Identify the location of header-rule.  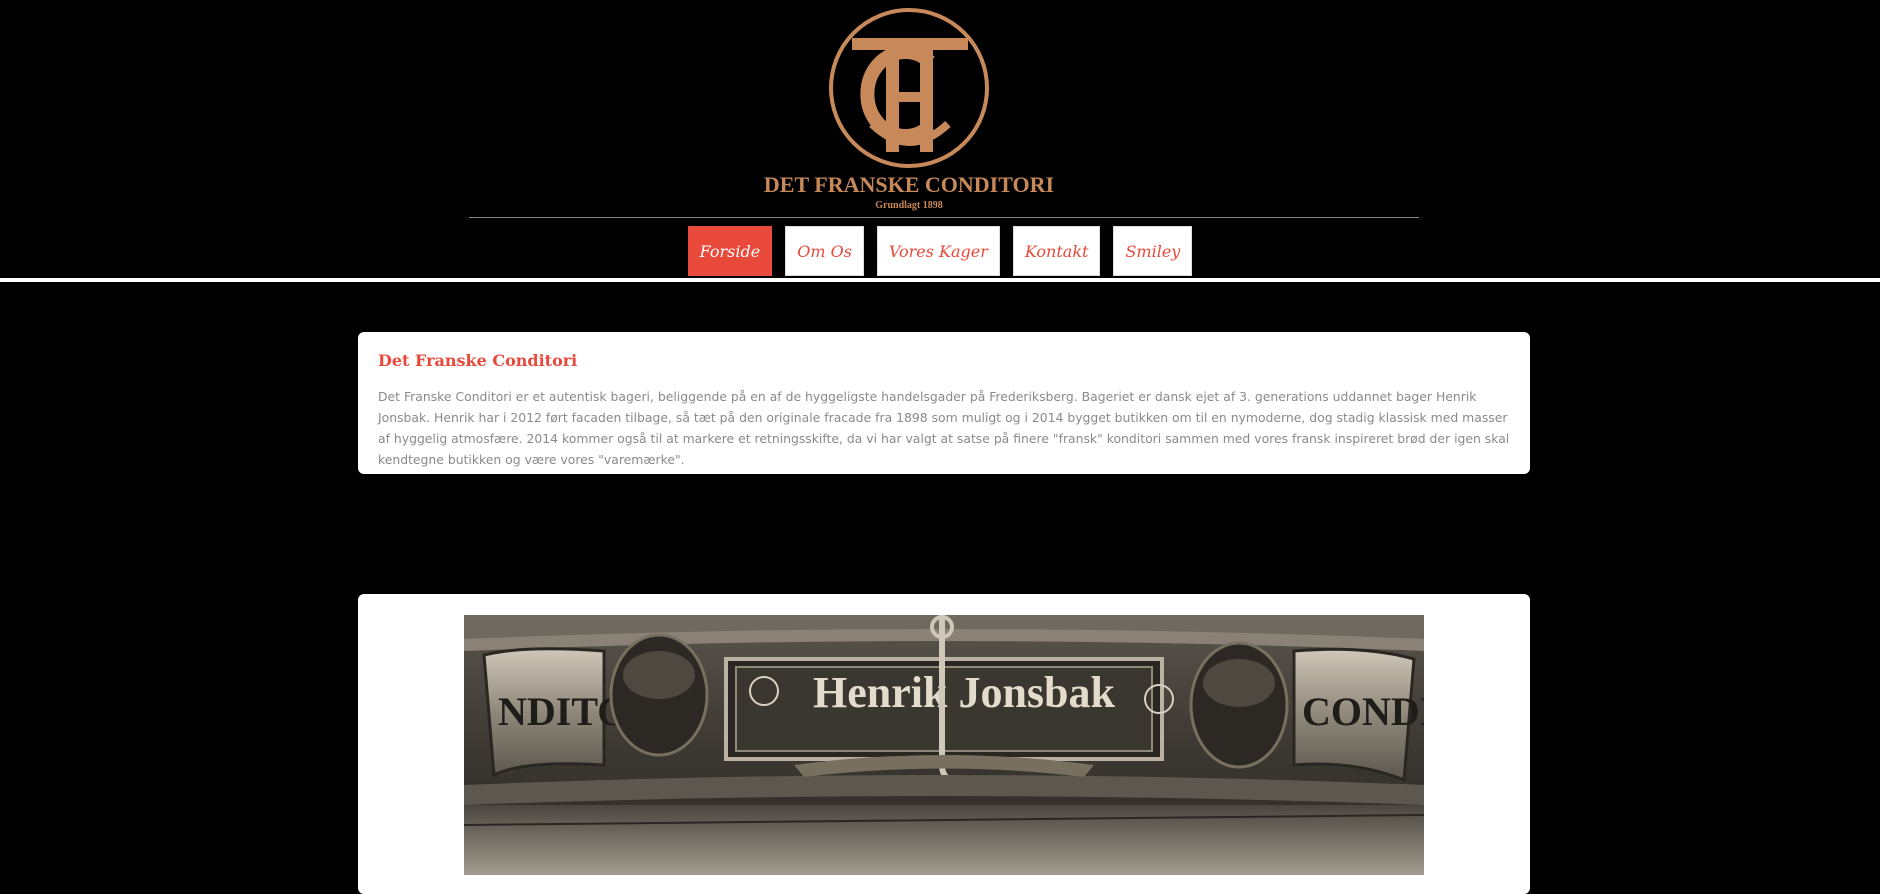
(944, 217).